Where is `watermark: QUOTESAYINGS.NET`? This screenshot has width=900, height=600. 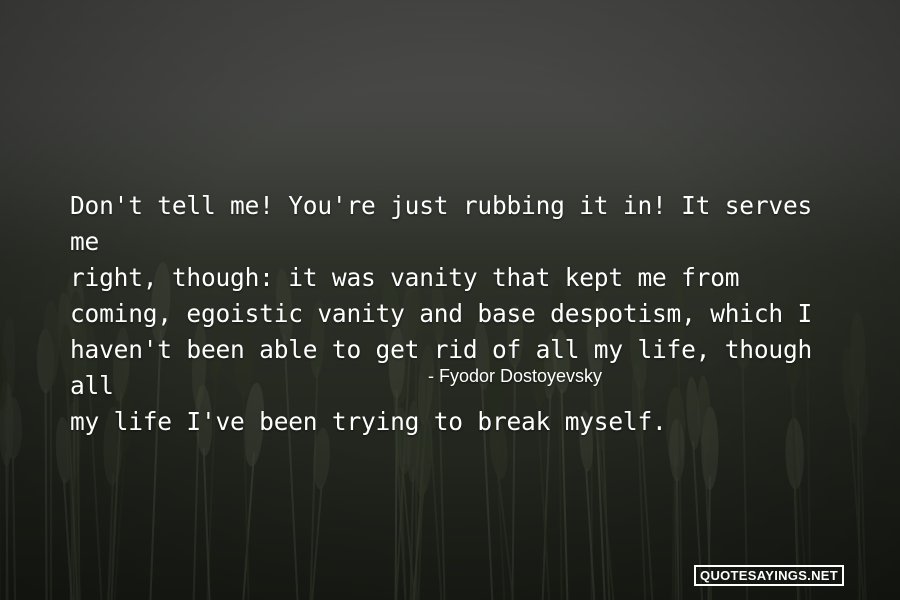
watermark: QUOTESAYINGS.NET is located at coordinates (769, 575).